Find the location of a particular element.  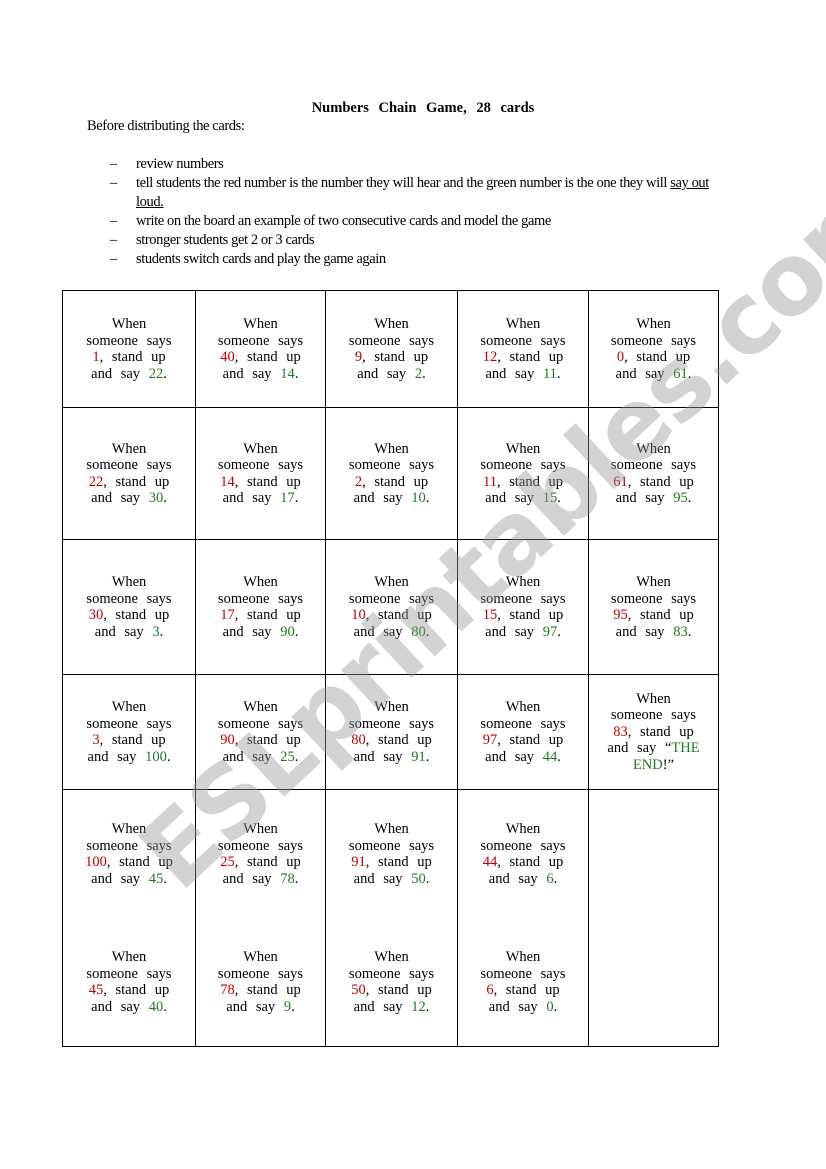

card-say-line: and say 11. is located at coordinates (523, 374).